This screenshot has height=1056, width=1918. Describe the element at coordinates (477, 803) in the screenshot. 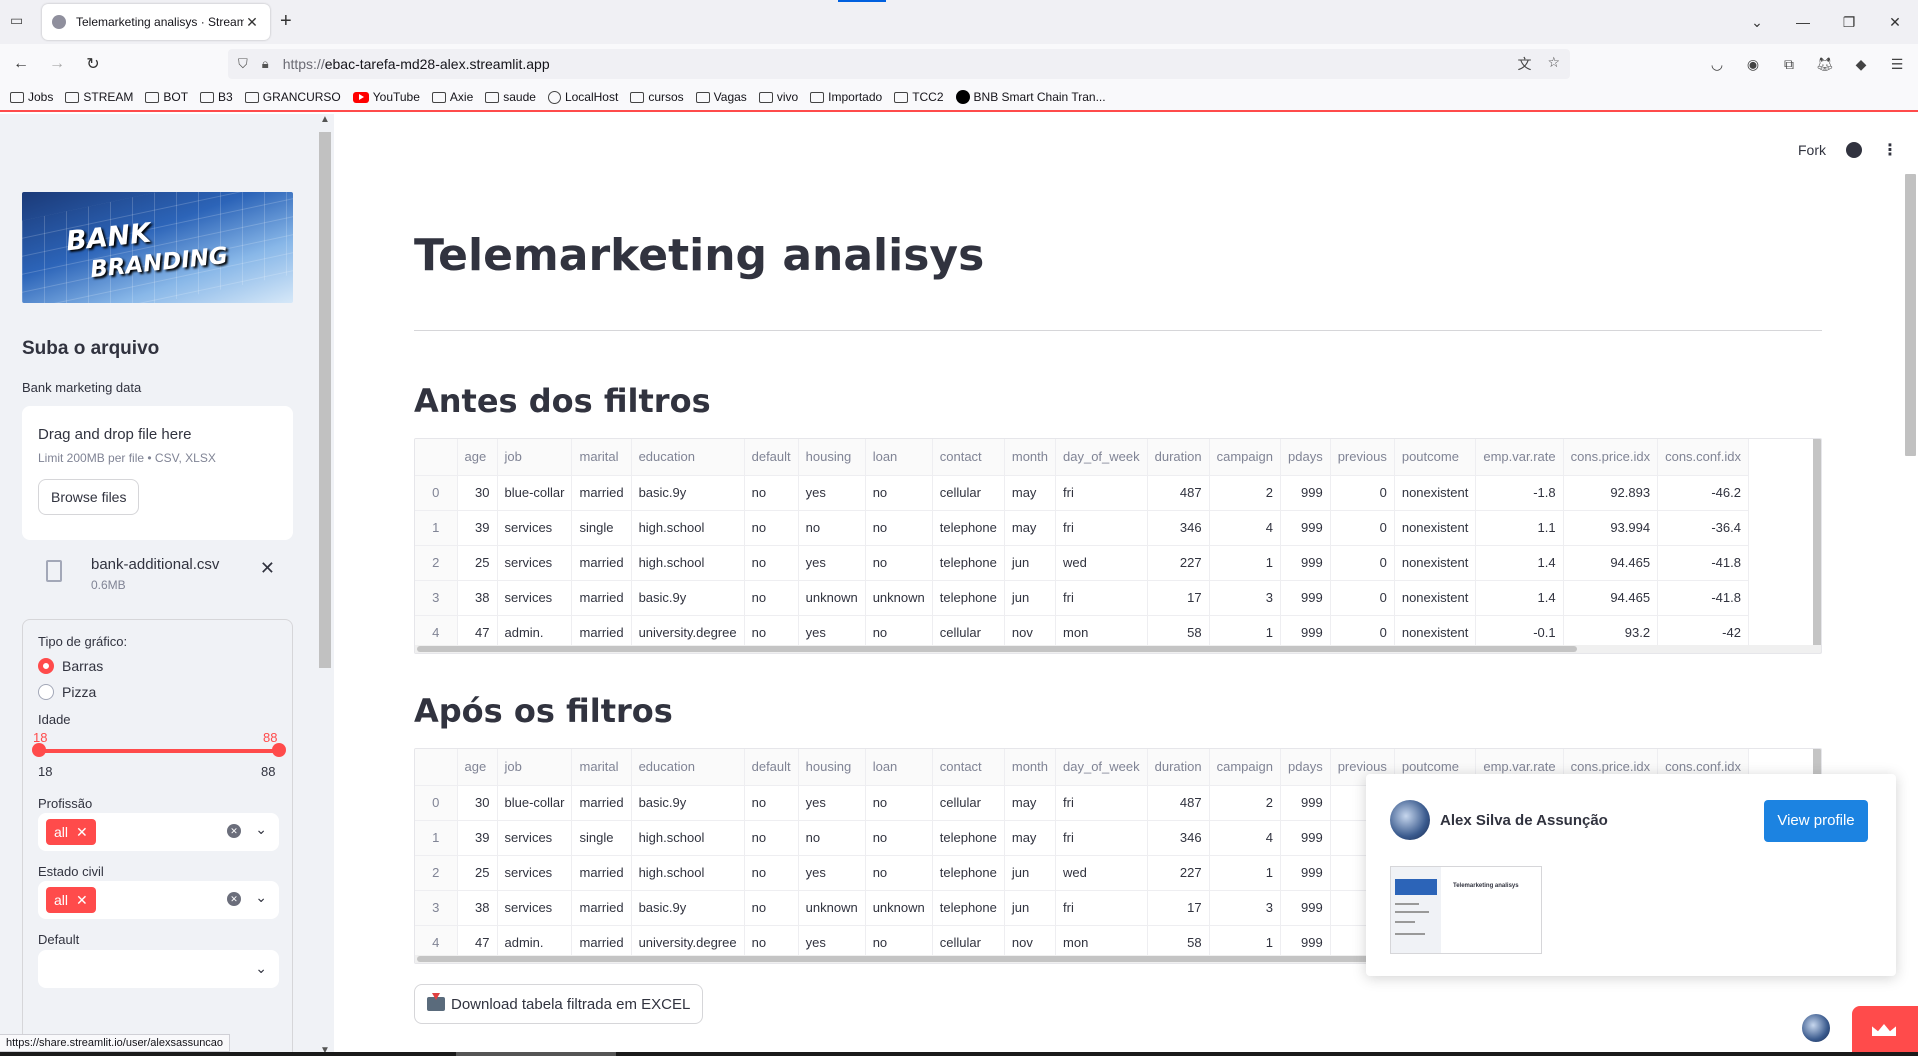

I see `table-cell: 30` at that location.